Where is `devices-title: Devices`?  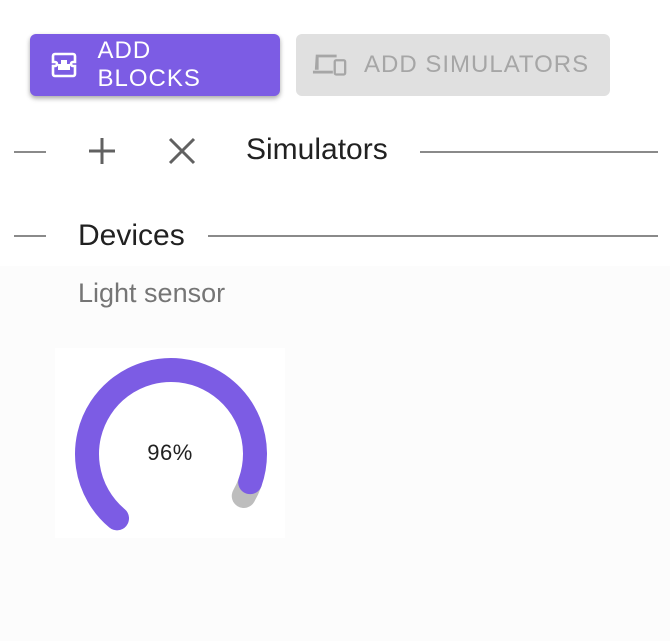 devices-title: Devices is located at coordinates (131, 235).